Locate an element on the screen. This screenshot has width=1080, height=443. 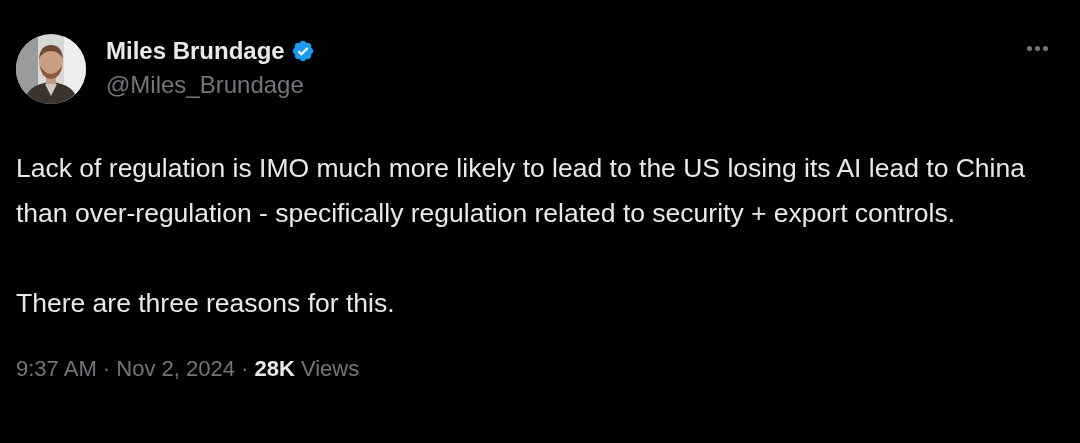
tweet-metadata: 9:37 AM · Nov 2, 2024 · 28K Views is located at coordinates (188, 369).